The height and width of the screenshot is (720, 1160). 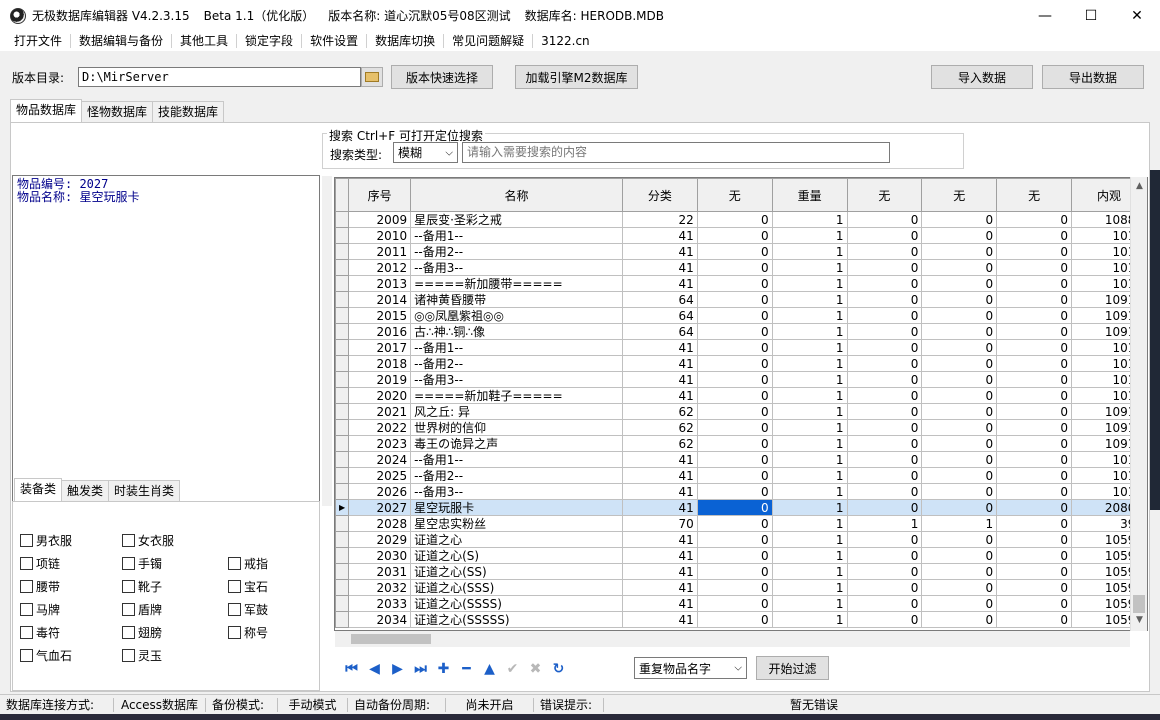 What do you see at coordinates (489, 41) in the screenshot?
I see `menu-faq: 常见问题解疑` at bounding box center [489, 41].